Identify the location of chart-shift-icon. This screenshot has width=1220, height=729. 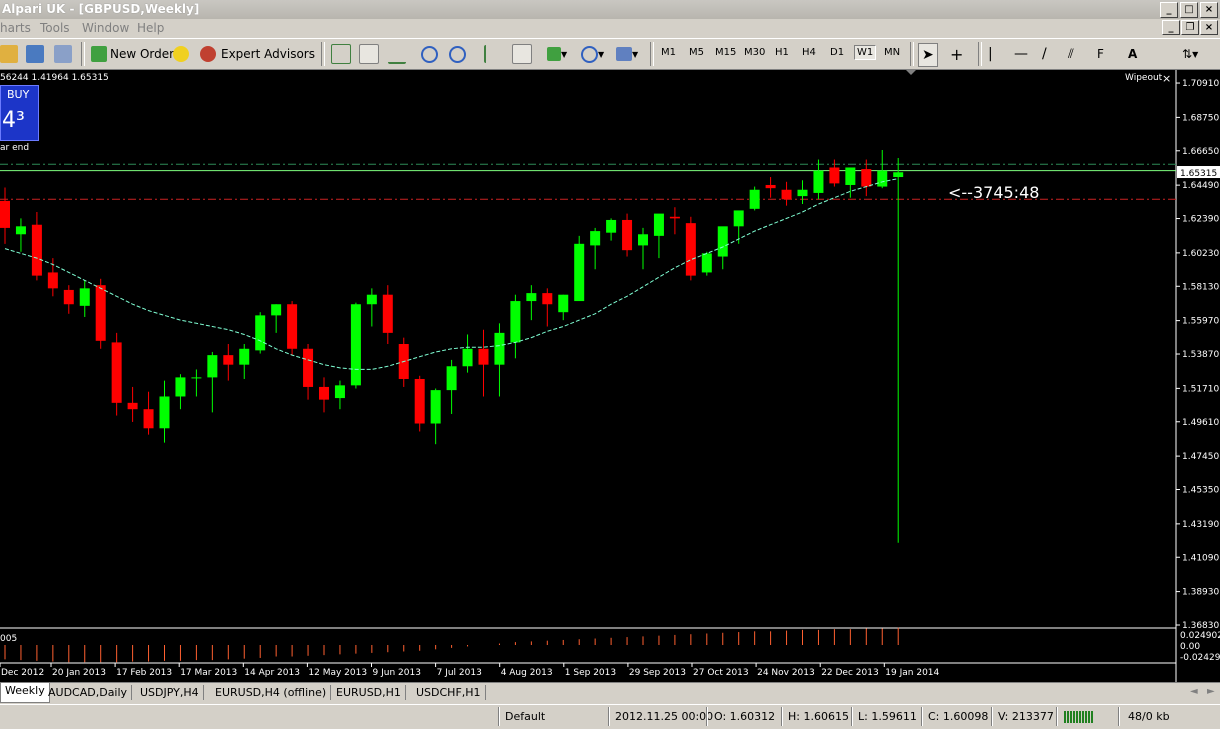
(522, 54).